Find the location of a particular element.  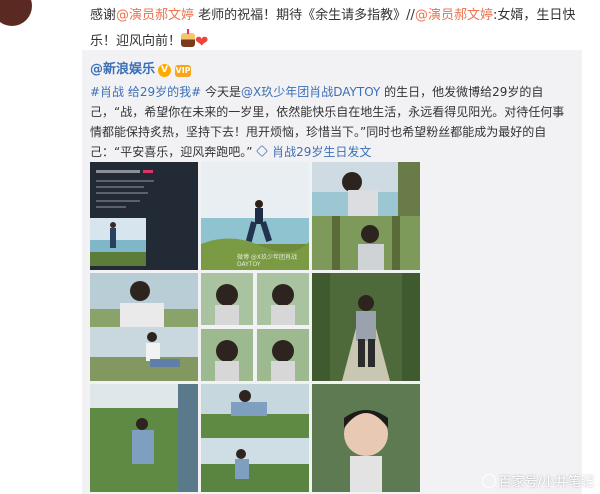

photo-watermark: 微博 @X玖少年团肖战DAYTOY is located at coordinates (267, 261).